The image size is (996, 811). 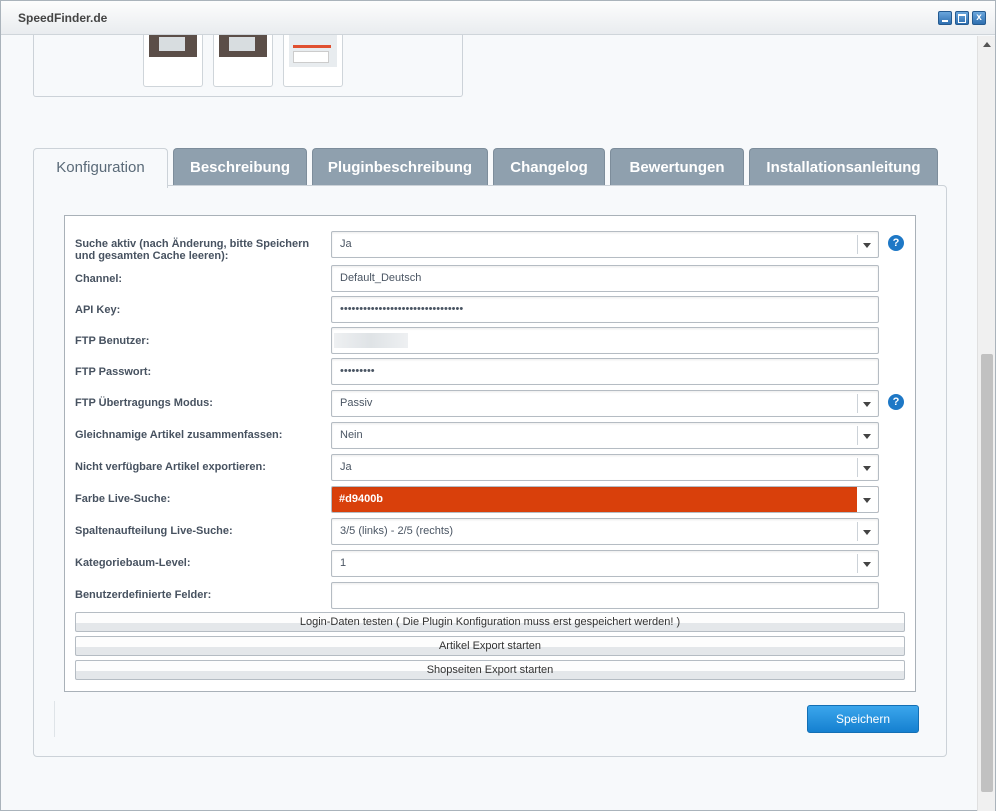 I want to click on ftp-password-field: •••••••••, so click(x=605, y=371).